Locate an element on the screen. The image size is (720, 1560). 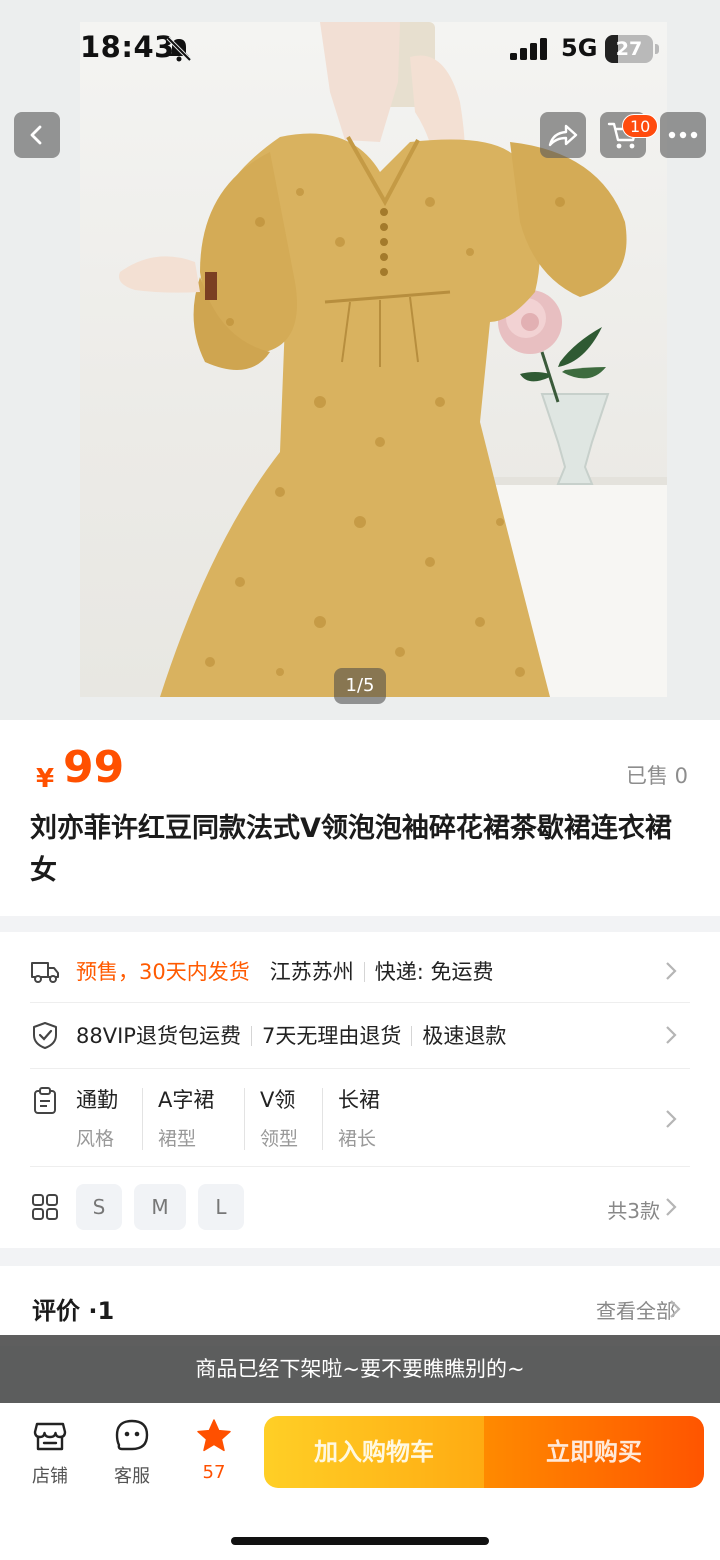
attribute-length: 长裙 裙长 is located at coordinates (359, 1119).